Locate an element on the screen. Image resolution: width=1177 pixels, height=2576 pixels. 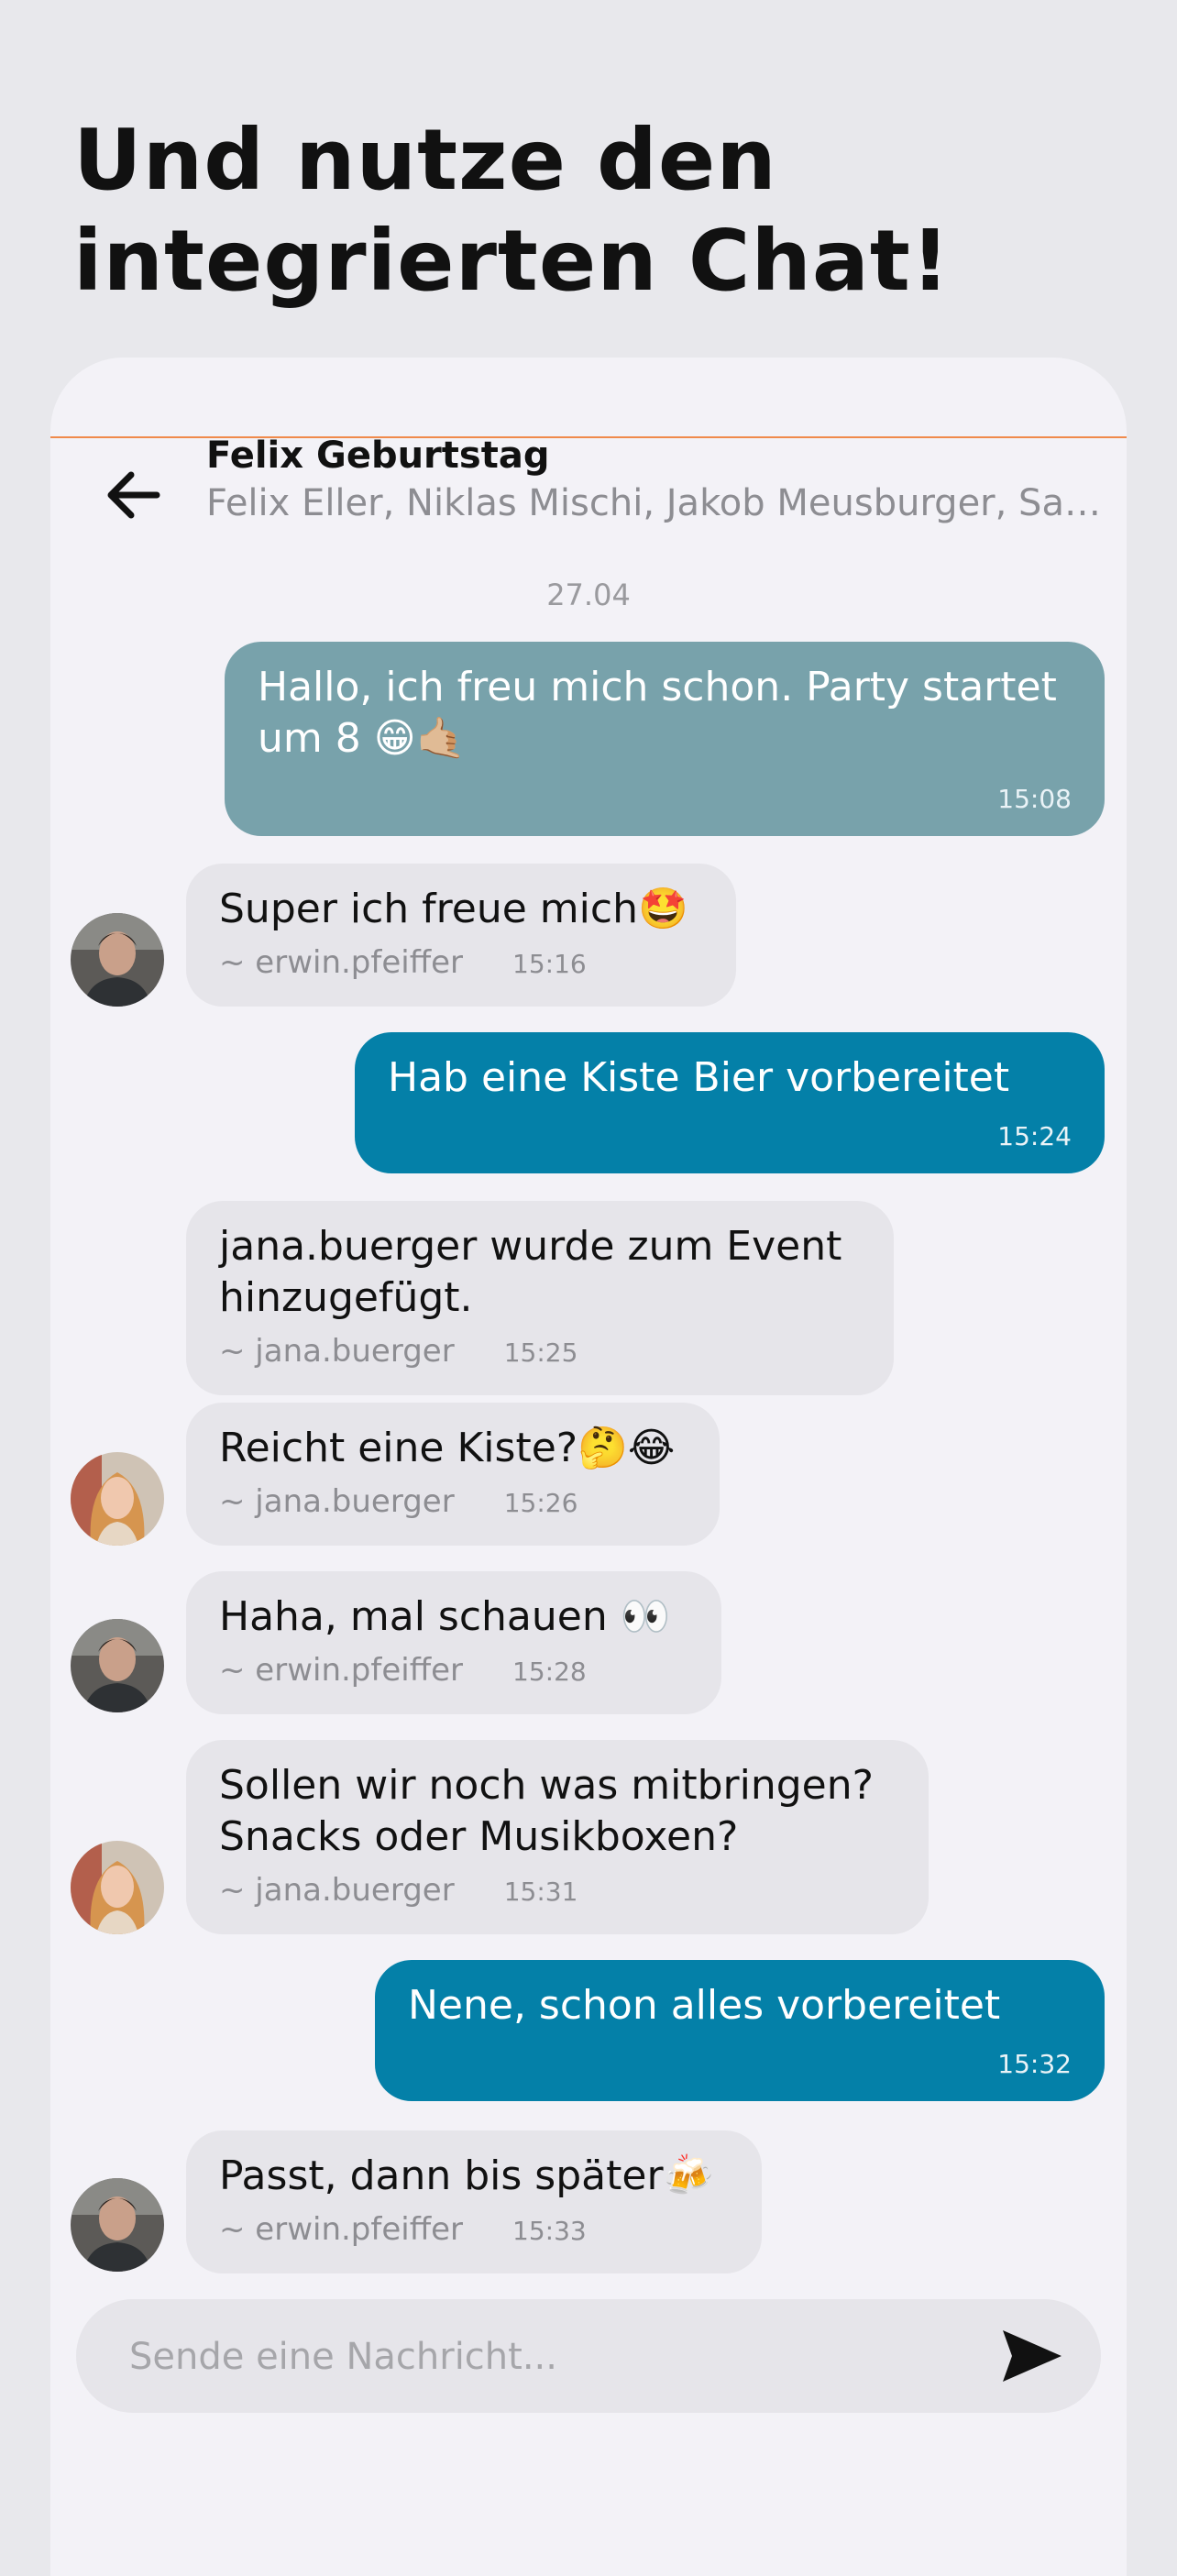
back-button is located at coordinates (133, 495).